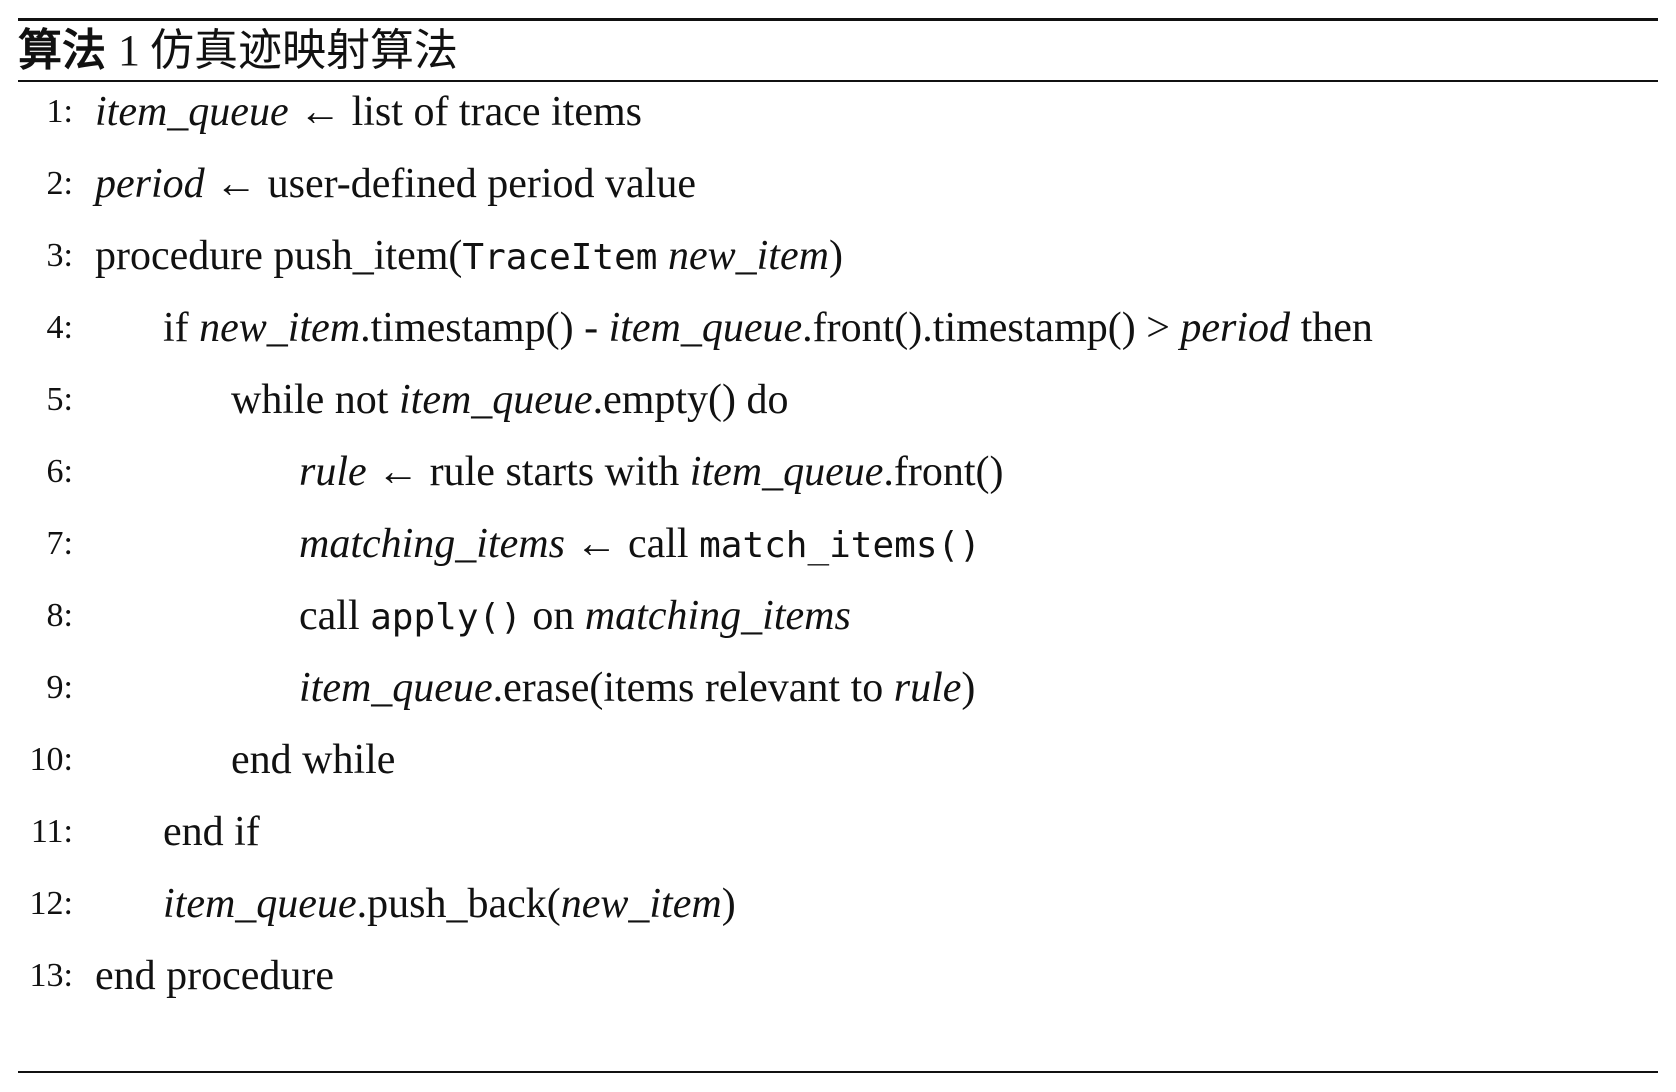 The image size is (1676, 1092). Describe the element at coordinates (838, 1072) in the screenshot. I see `bottom-rule` at that location.